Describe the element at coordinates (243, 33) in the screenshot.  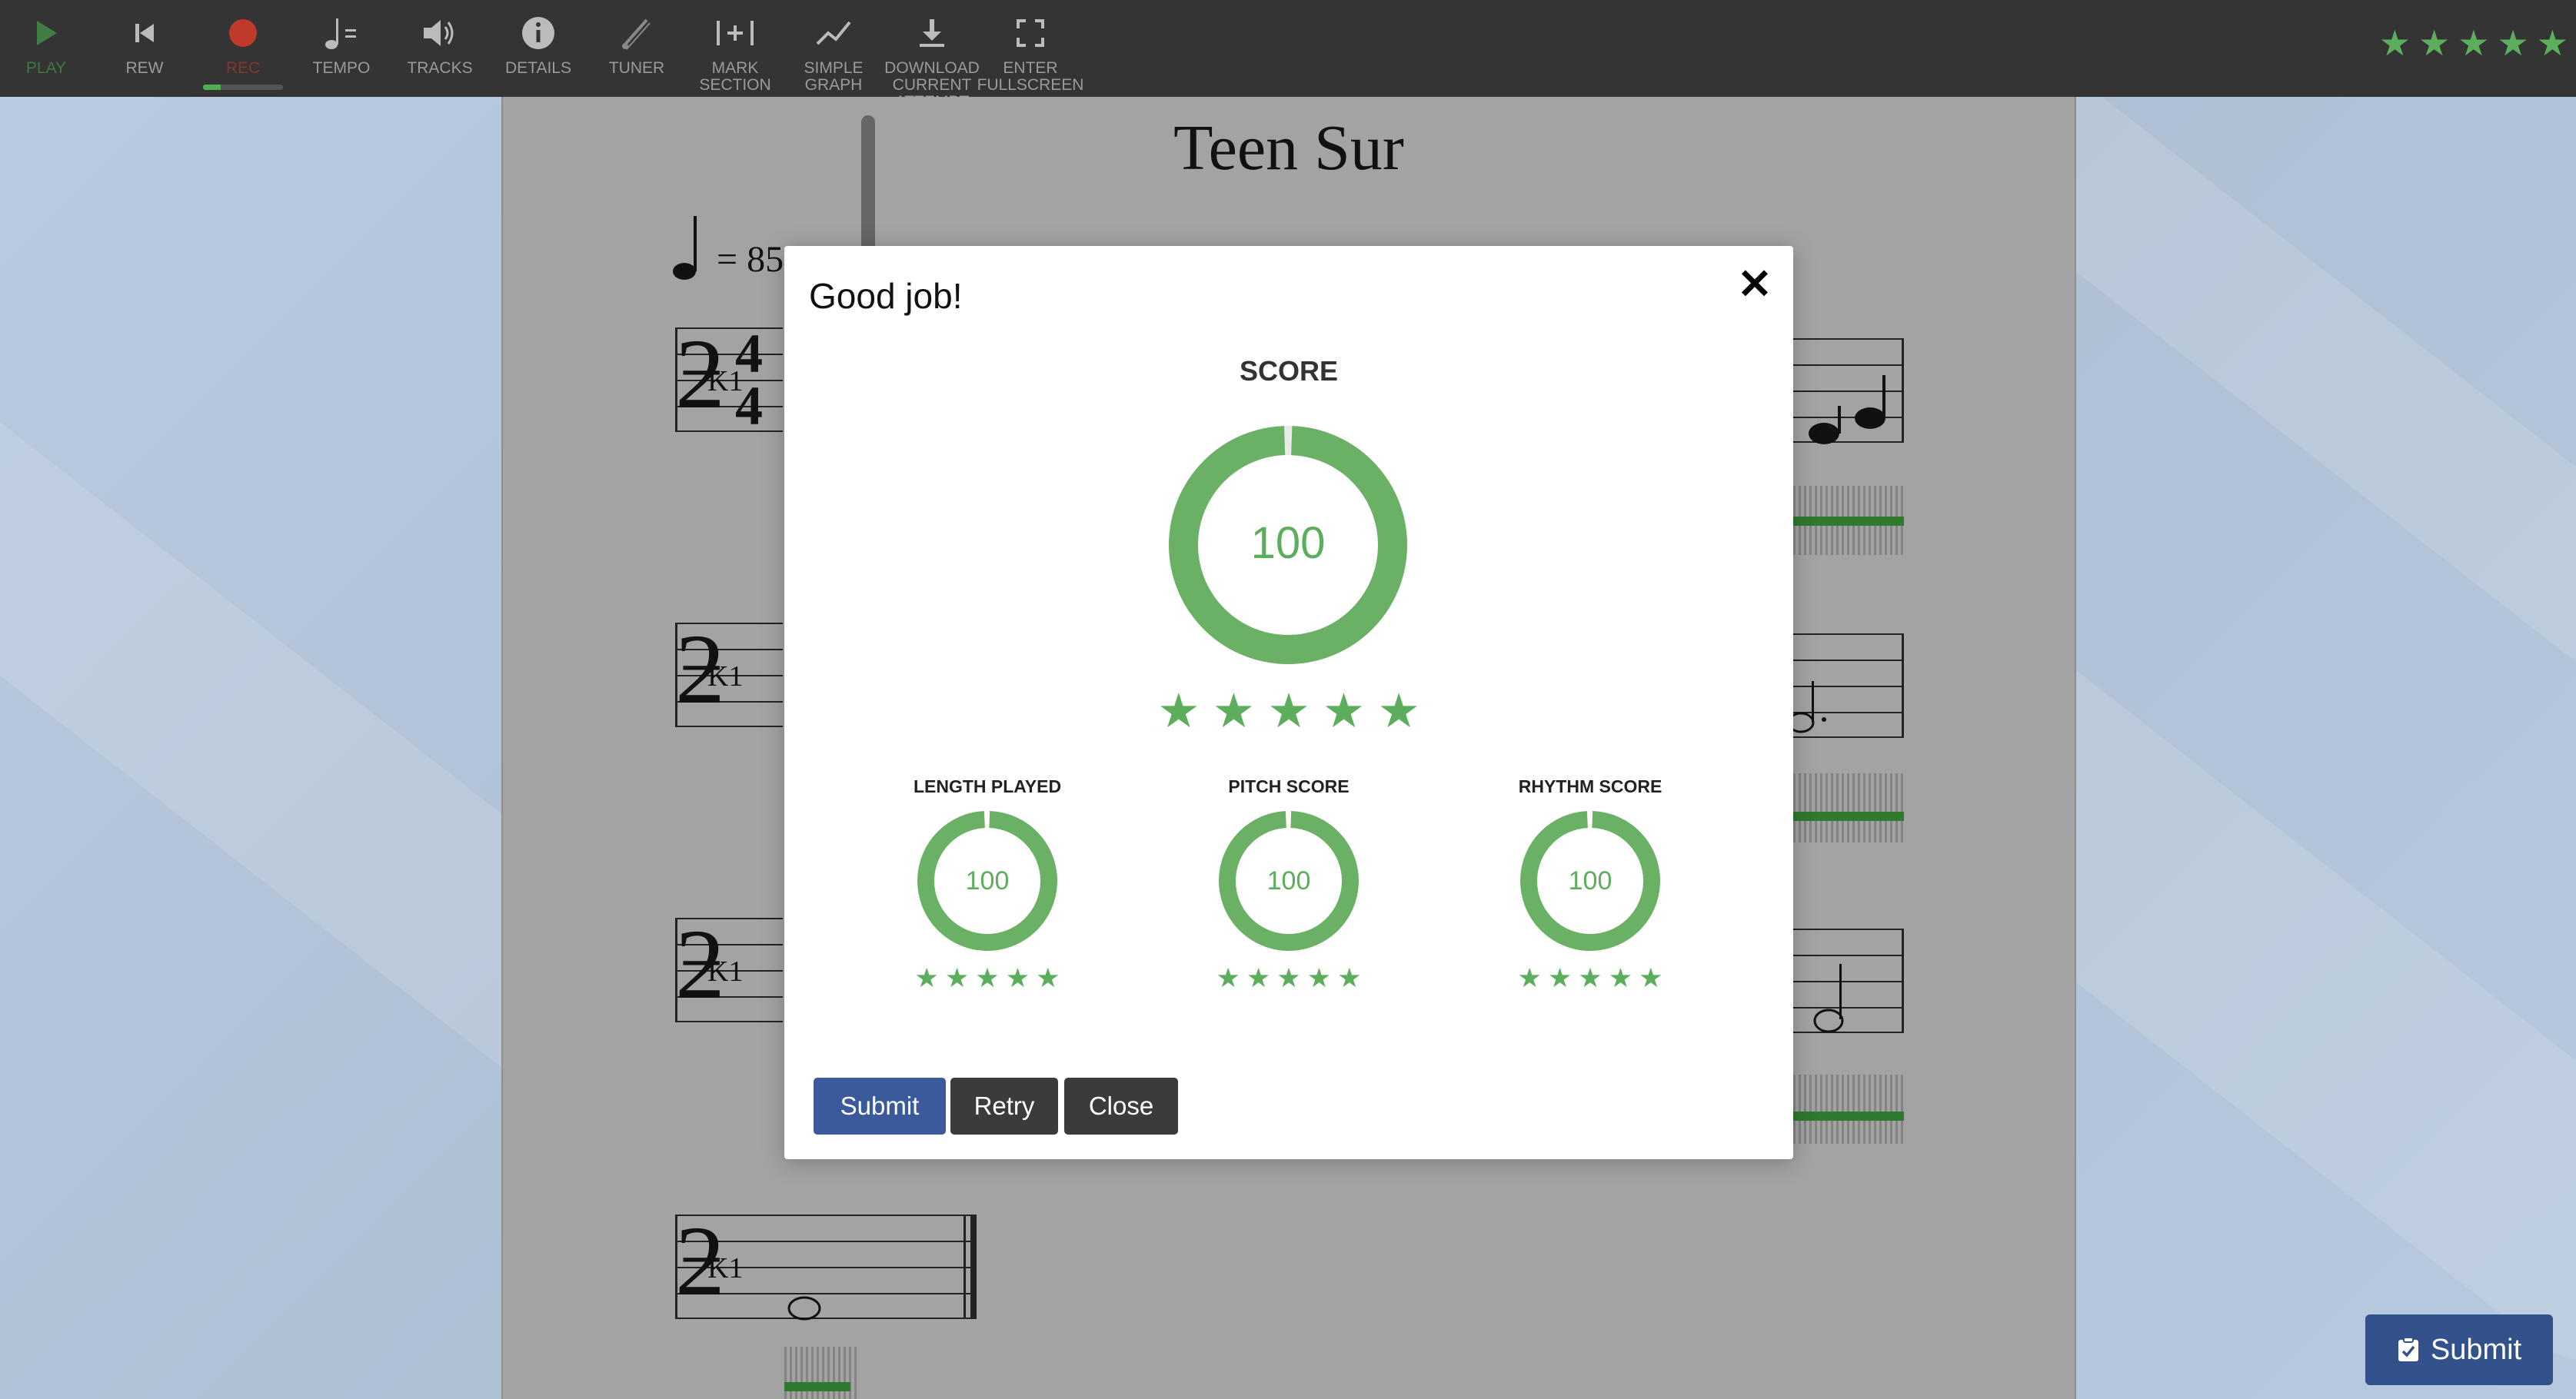
I see `record-icon` at that location.